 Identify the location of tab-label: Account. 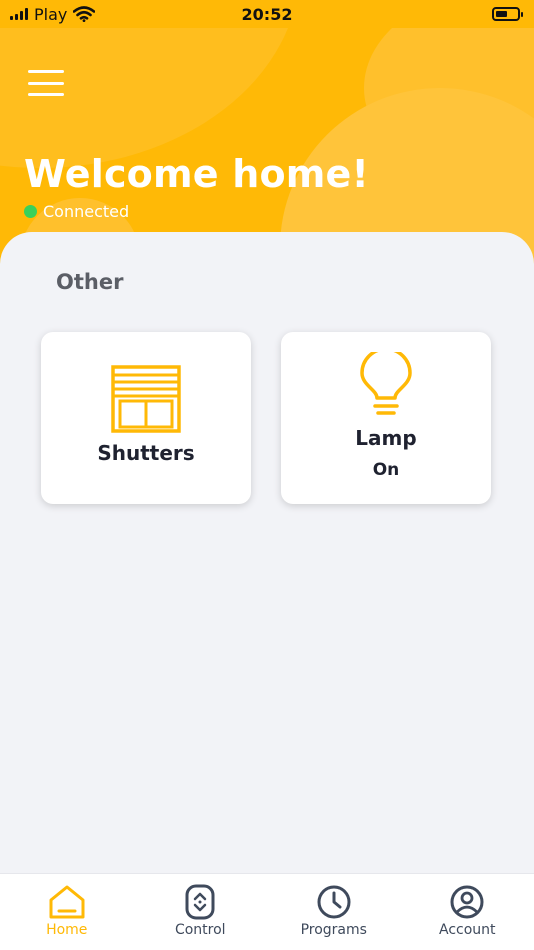
(467, 930).